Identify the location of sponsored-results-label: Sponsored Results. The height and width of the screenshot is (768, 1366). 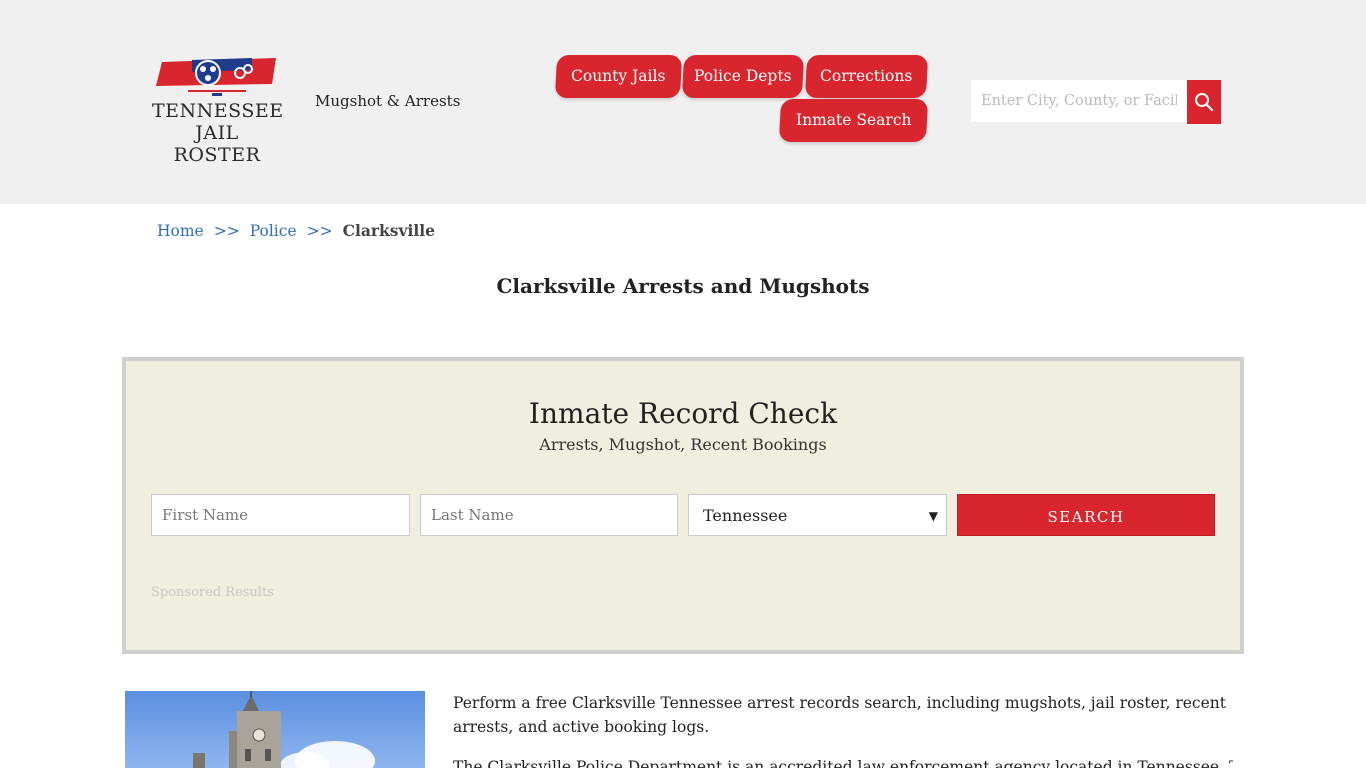
(212, 592).